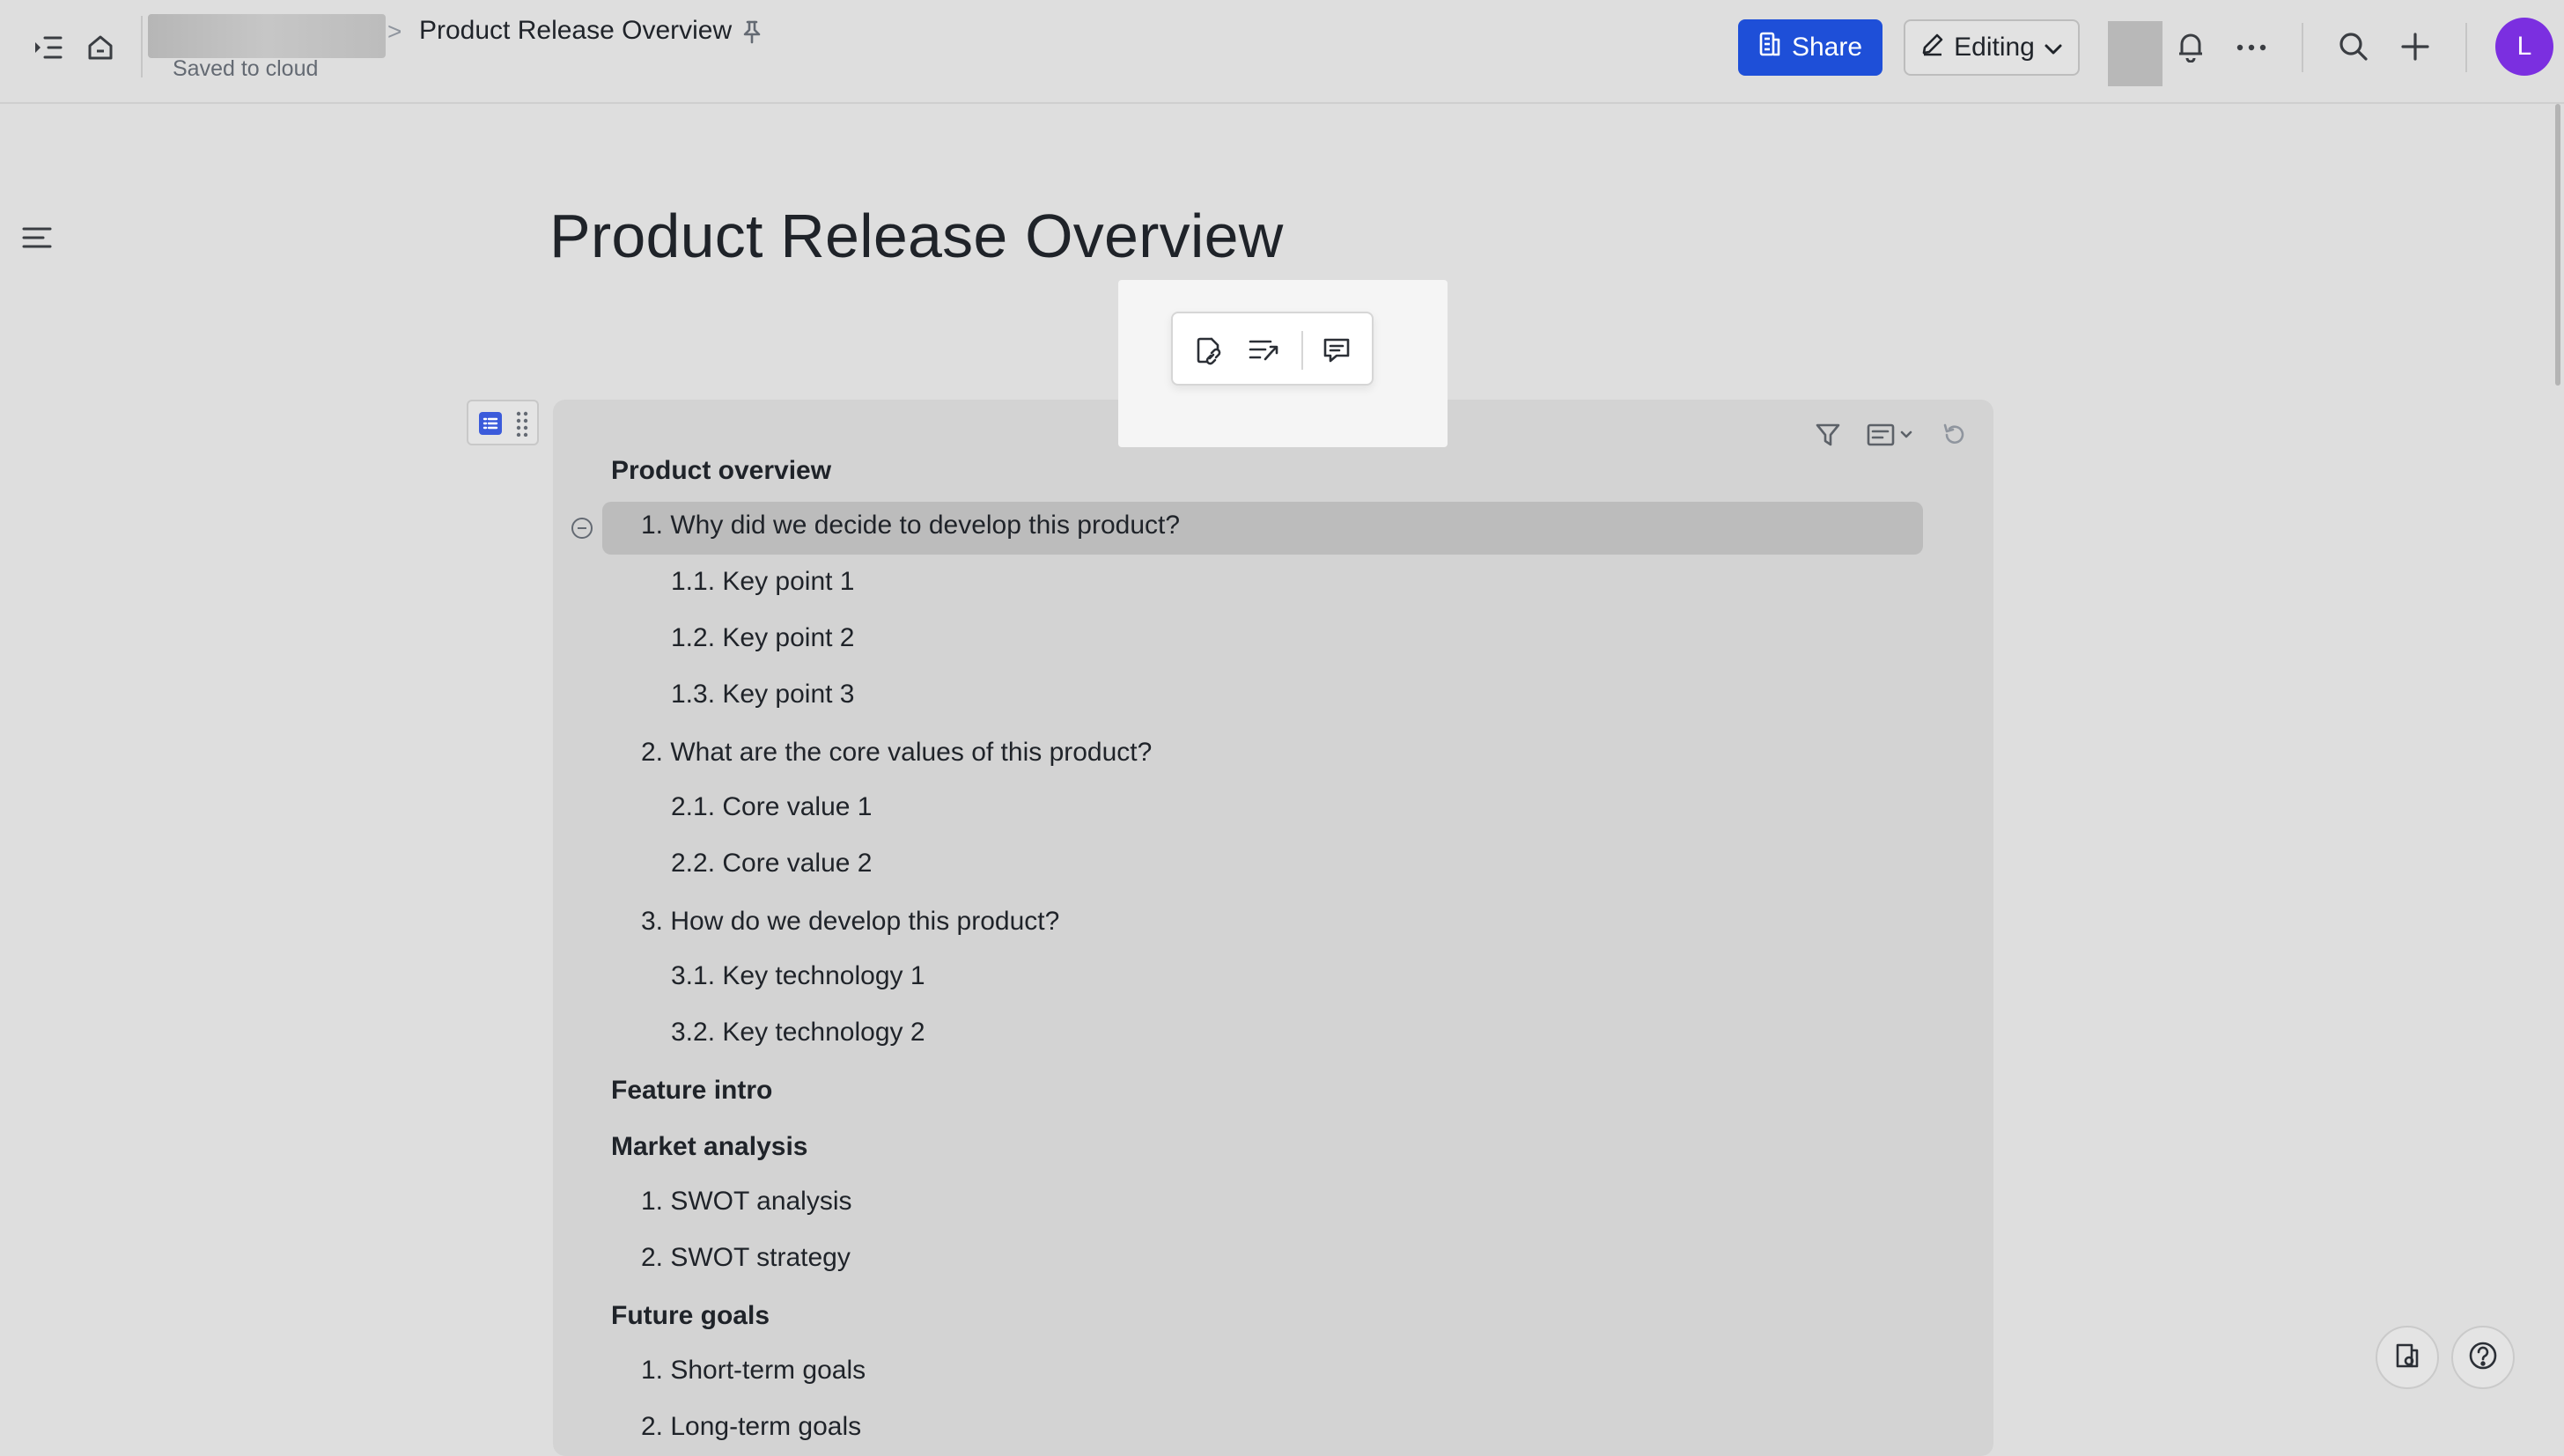  Describe the element at coordinates (1336, 350) in the screenshot. I see `comment-icon` at that location.